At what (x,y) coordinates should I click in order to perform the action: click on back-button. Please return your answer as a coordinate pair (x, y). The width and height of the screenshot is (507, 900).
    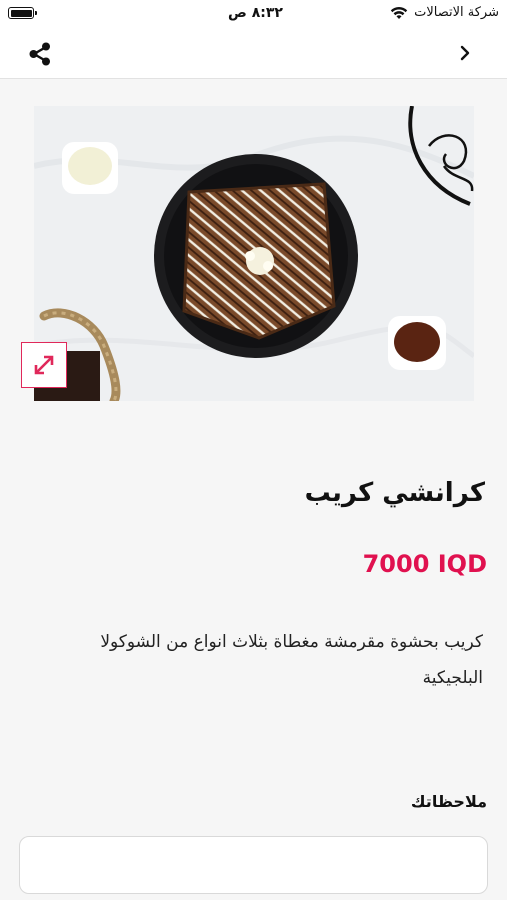
    Looking at the image, I should click on (465, 53).